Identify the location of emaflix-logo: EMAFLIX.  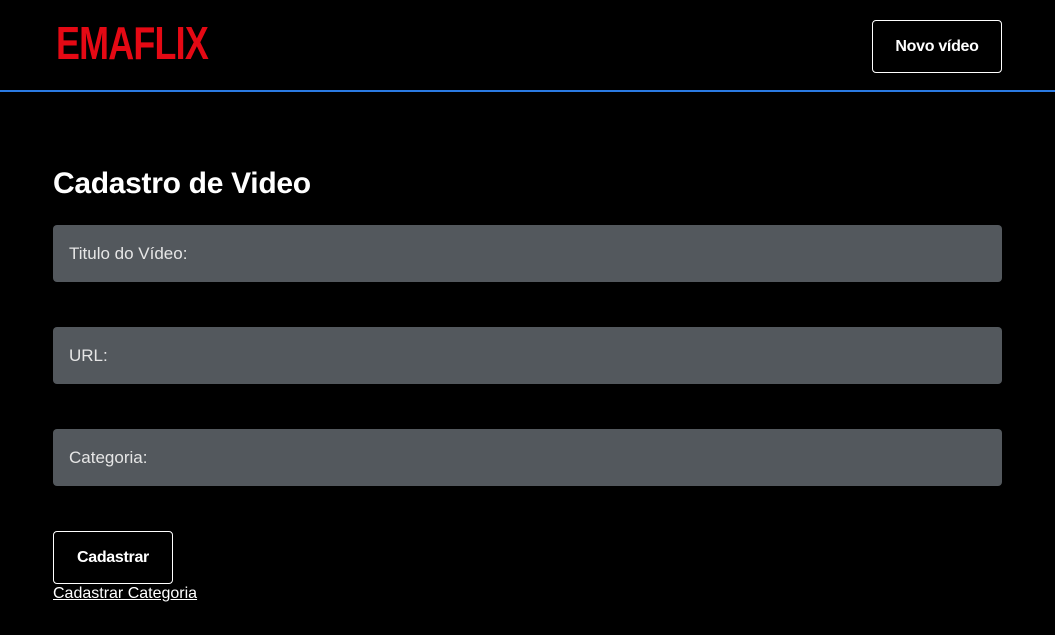
(132, 43).